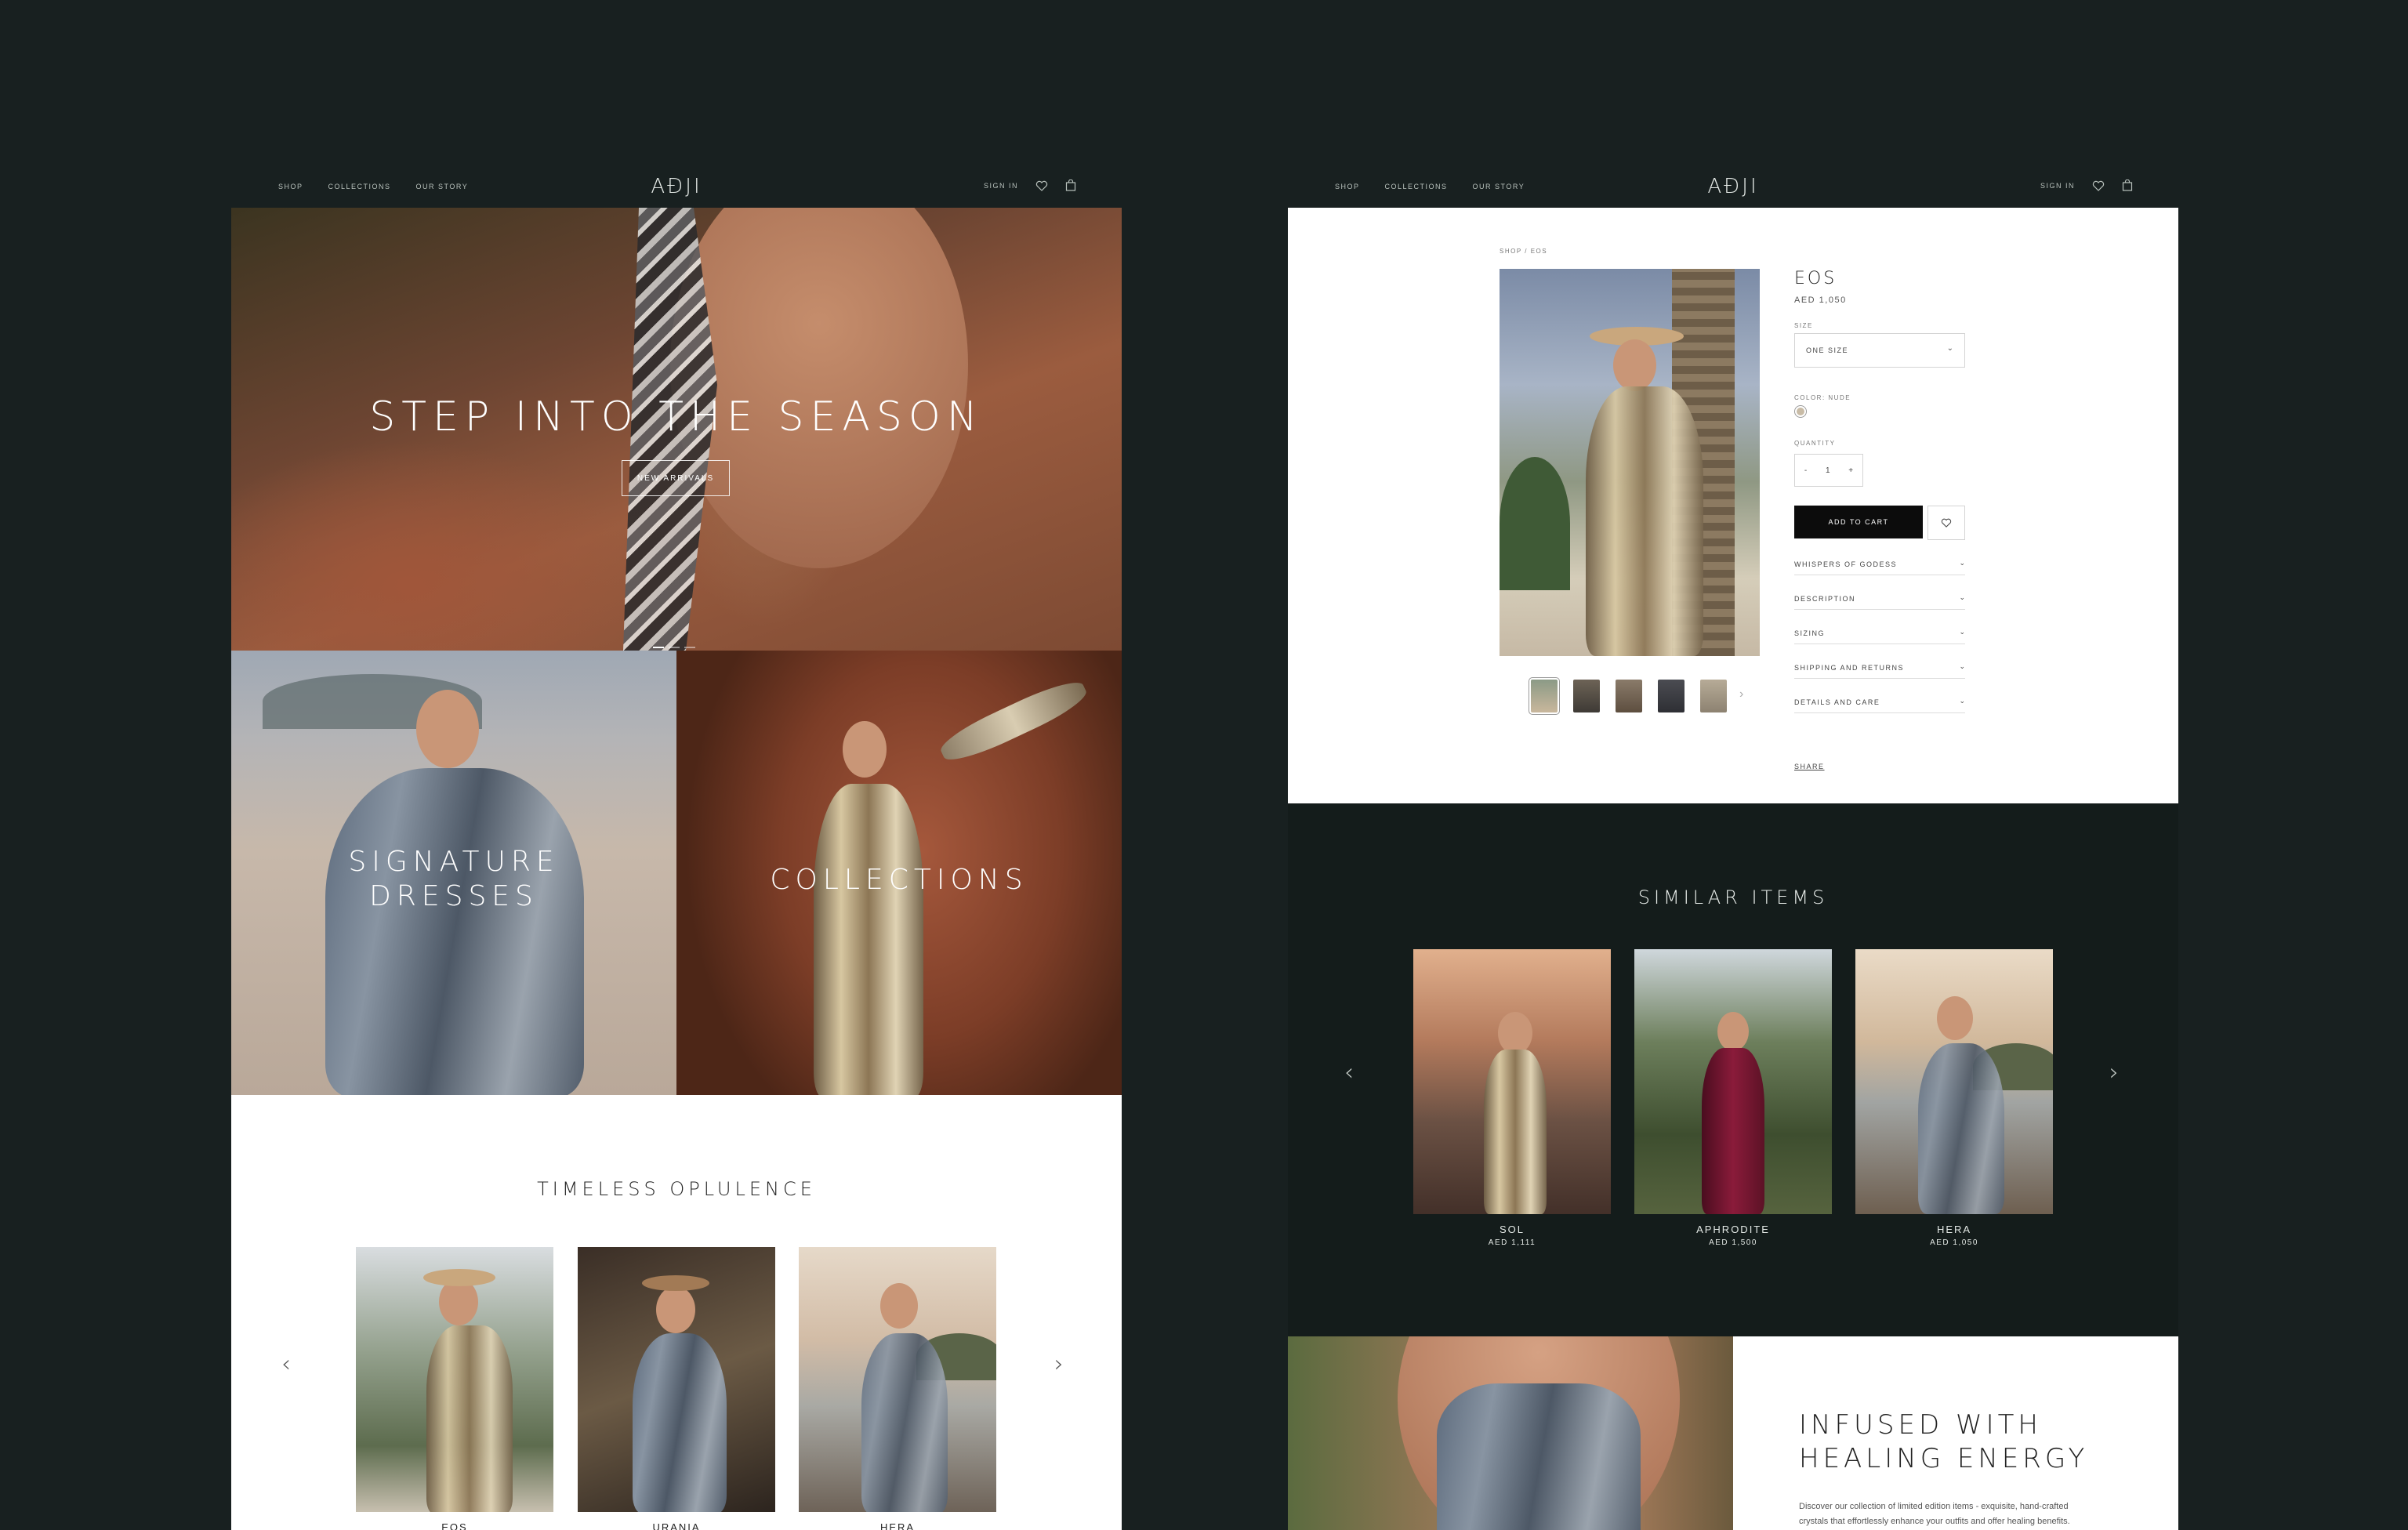  What do you see at coordinates (1741, 694) in the screenshot?
I see `thumbnail-next-icon: ›` at bounding box center [1741, 694].